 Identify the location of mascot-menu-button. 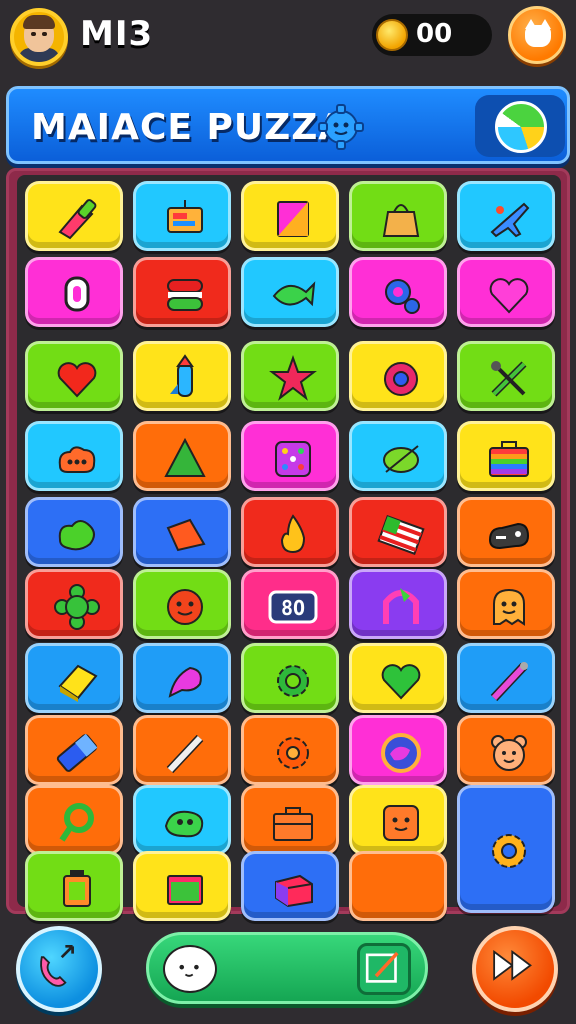
(537, 35).